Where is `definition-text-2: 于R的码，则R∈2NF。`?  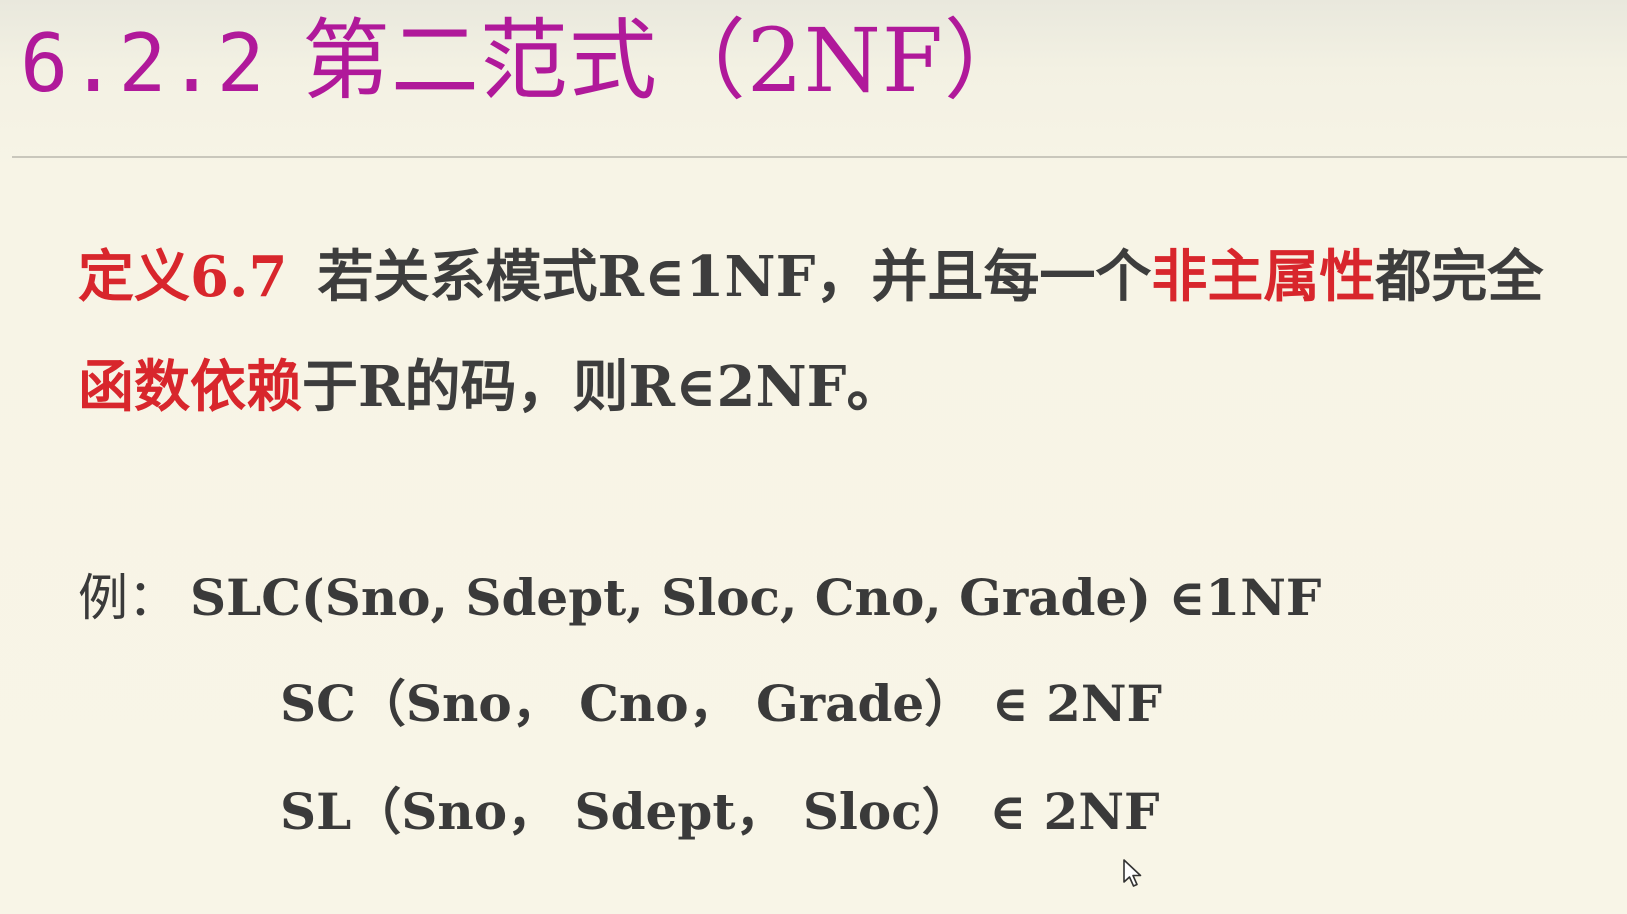
definition-text-2: 于R的码，则R∈2NF。 is located at coordinates (602, 387).